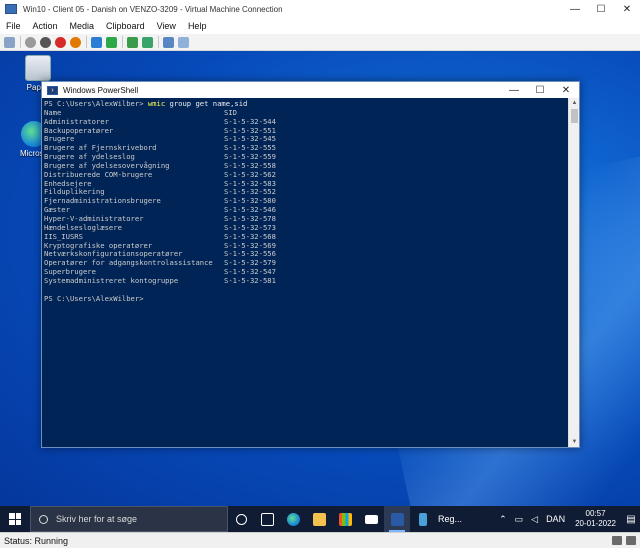 This screenshot has width=640, height=548. What do you see at coordinates (45, 26) in the screenshot?
I see `menu-action: Action` at bounding box center [45, 26].